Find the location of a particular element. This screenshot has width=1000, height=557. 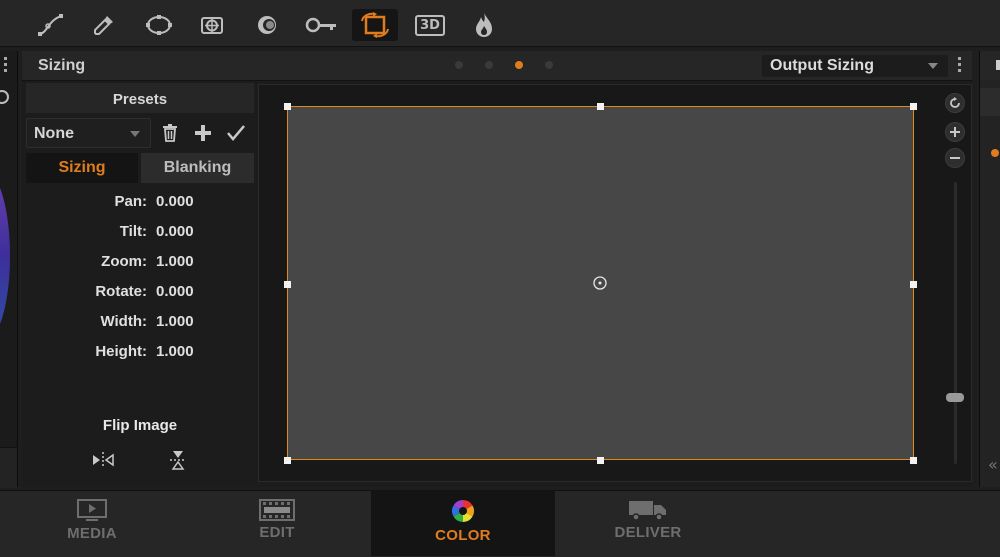

stereo-3d-button: 3D is located at coordinates (430, 25).